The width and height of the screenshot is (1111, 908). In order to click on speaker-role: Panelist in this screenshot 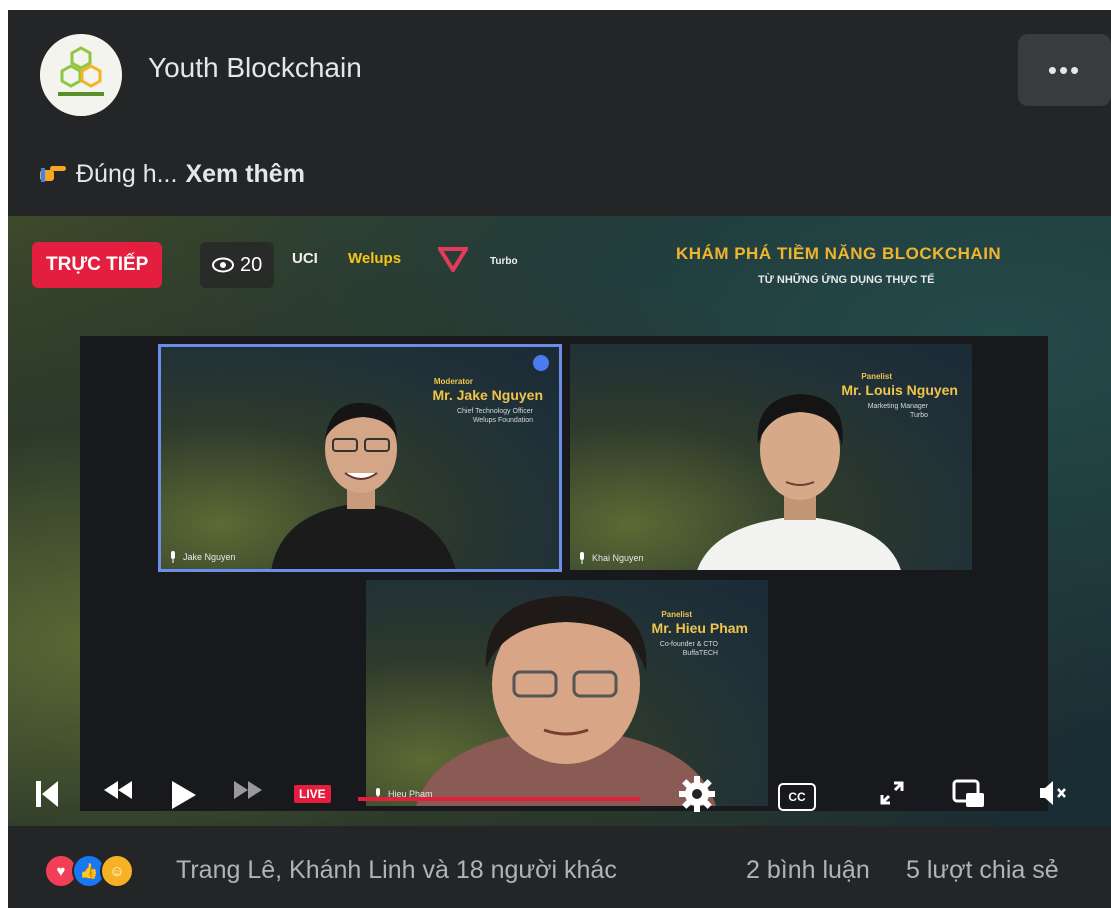, I will do `click(876, 376)`.